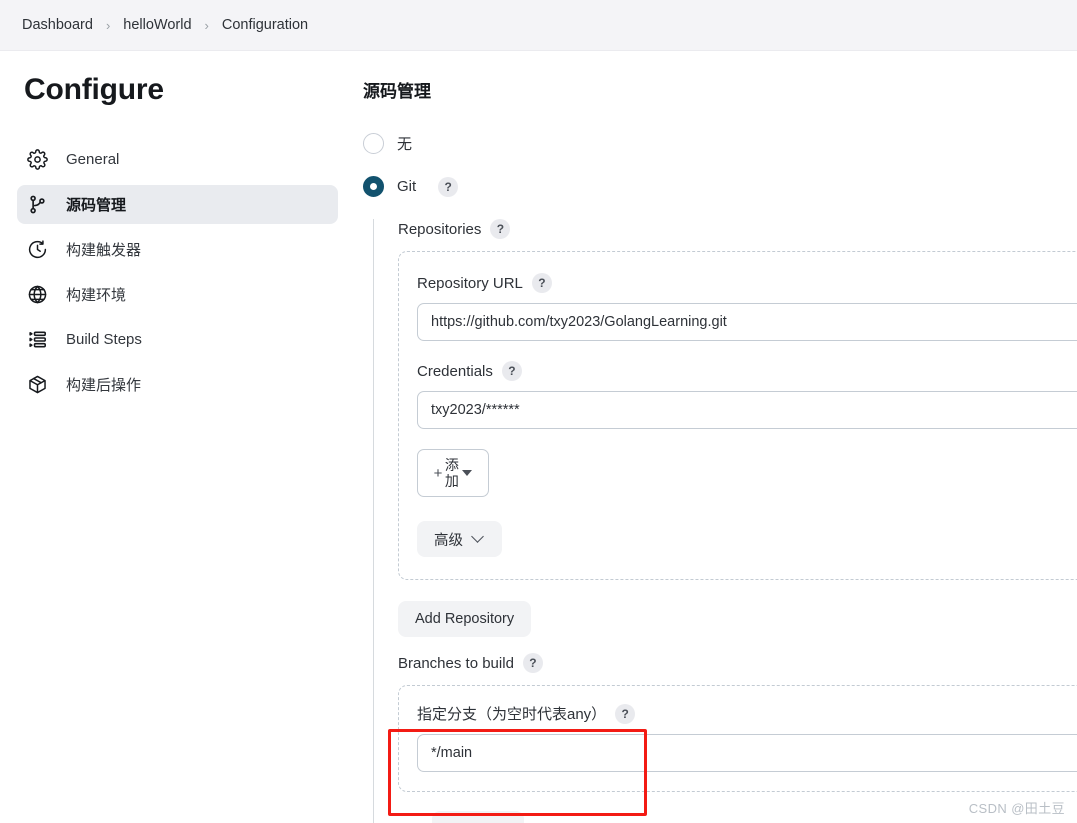 Image resolution: width=1077 pixels, height=823 pixels. Describe the element at coordinates (397, 91) in the screenshot. I see `section-title: 源码管理` at that location.